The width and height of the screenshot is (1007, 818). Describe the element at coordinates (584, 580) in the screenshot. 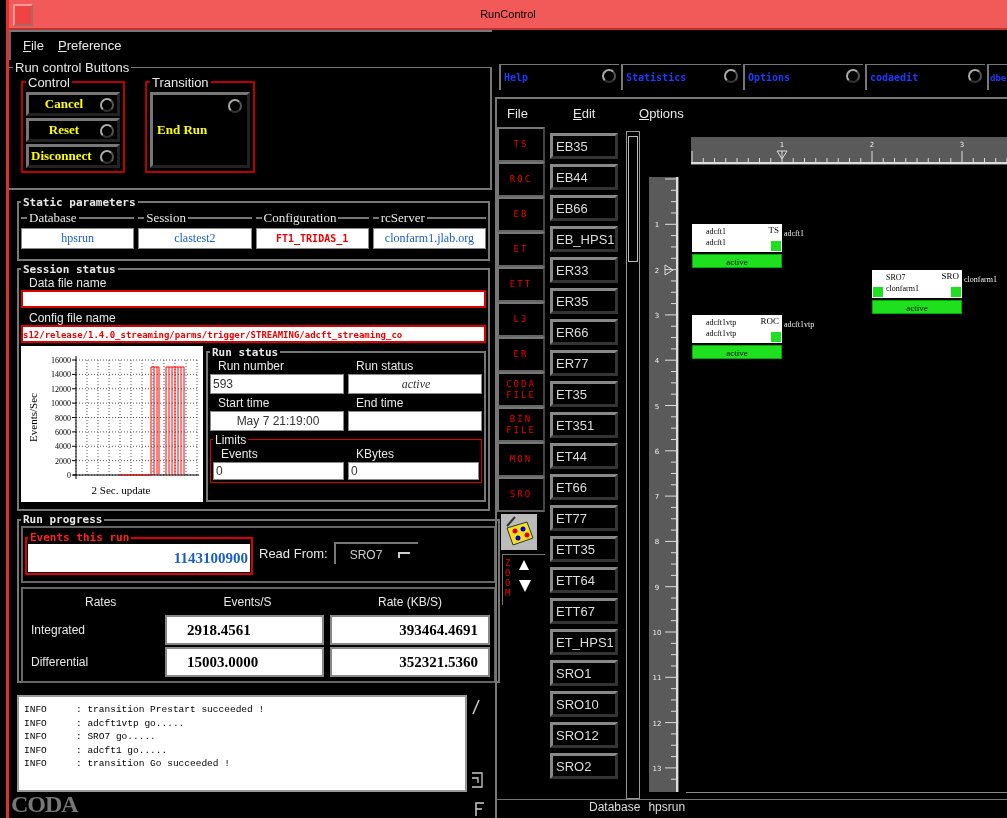

I see `component-button: ETT64` at that location.